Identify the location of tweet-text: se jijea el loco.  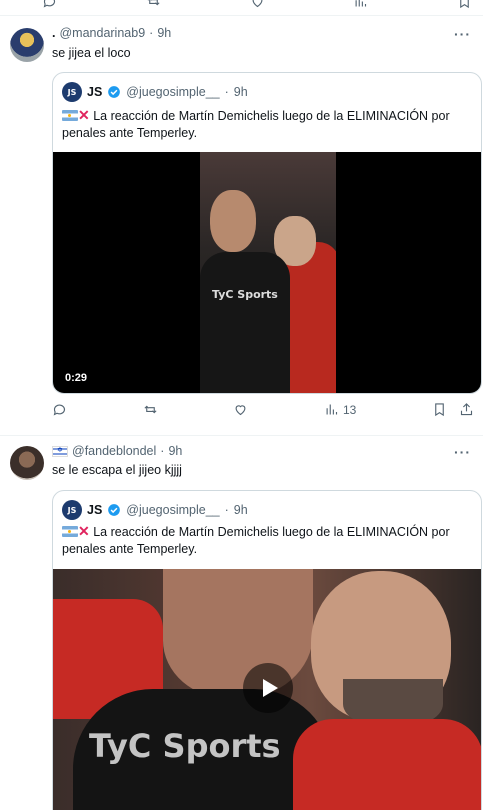
(91, 53).